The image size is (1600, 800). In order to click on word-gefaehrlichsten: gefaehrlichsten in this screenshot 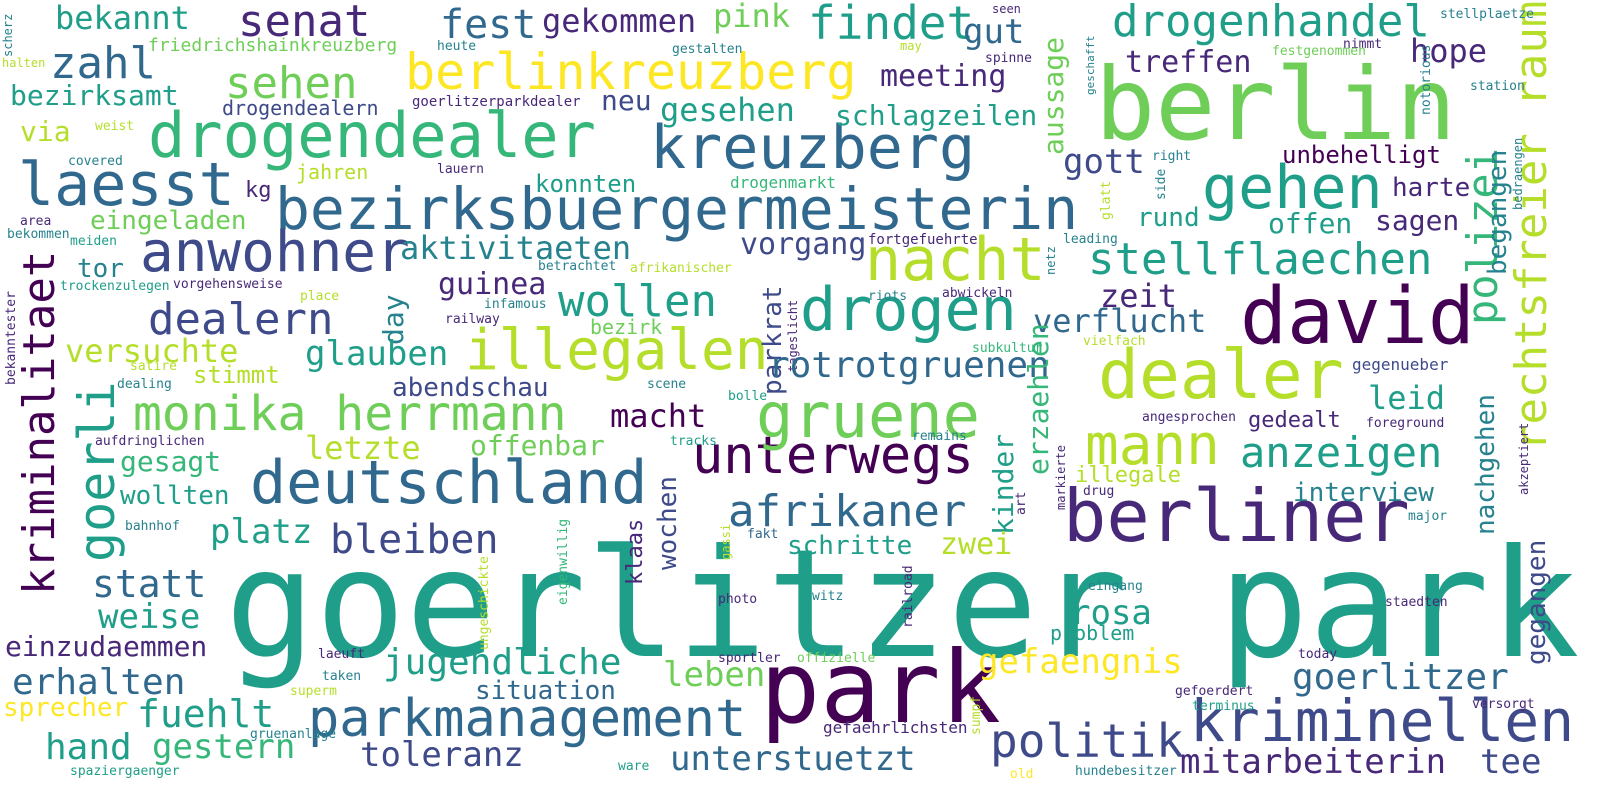, I will do `click(895, 727)`.